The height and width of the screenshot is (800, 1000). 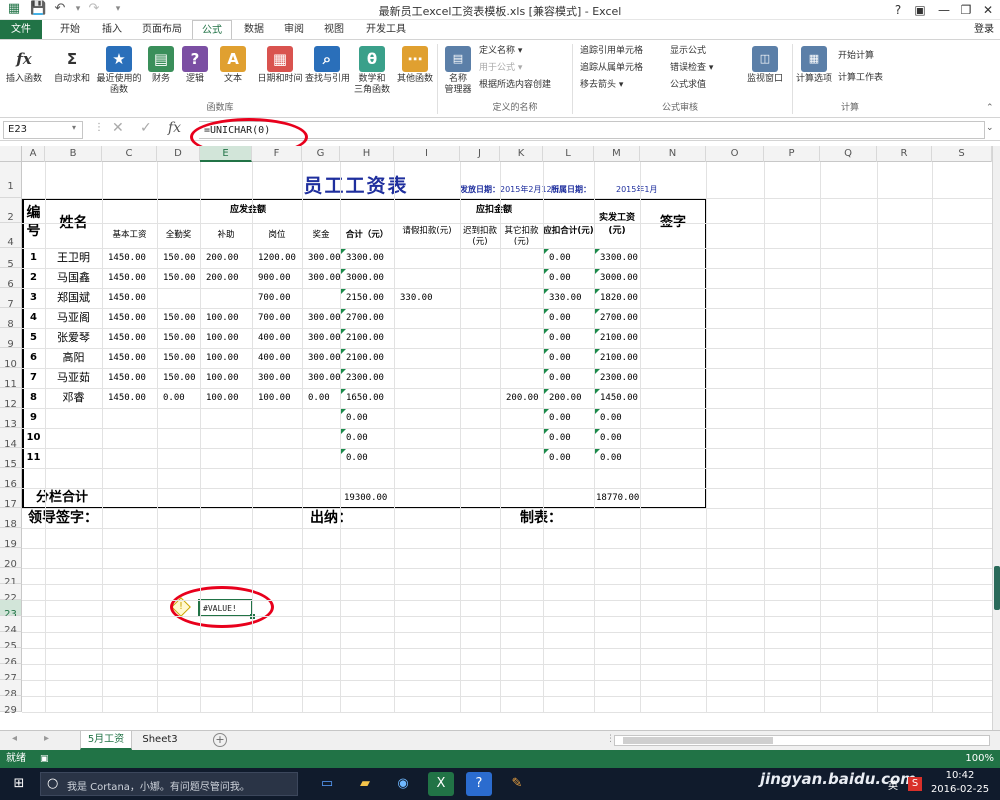 What do you see at coordinates (962, 154) in the screenshot?
I see `column-header-s: S` at bounding box center [962, 154].